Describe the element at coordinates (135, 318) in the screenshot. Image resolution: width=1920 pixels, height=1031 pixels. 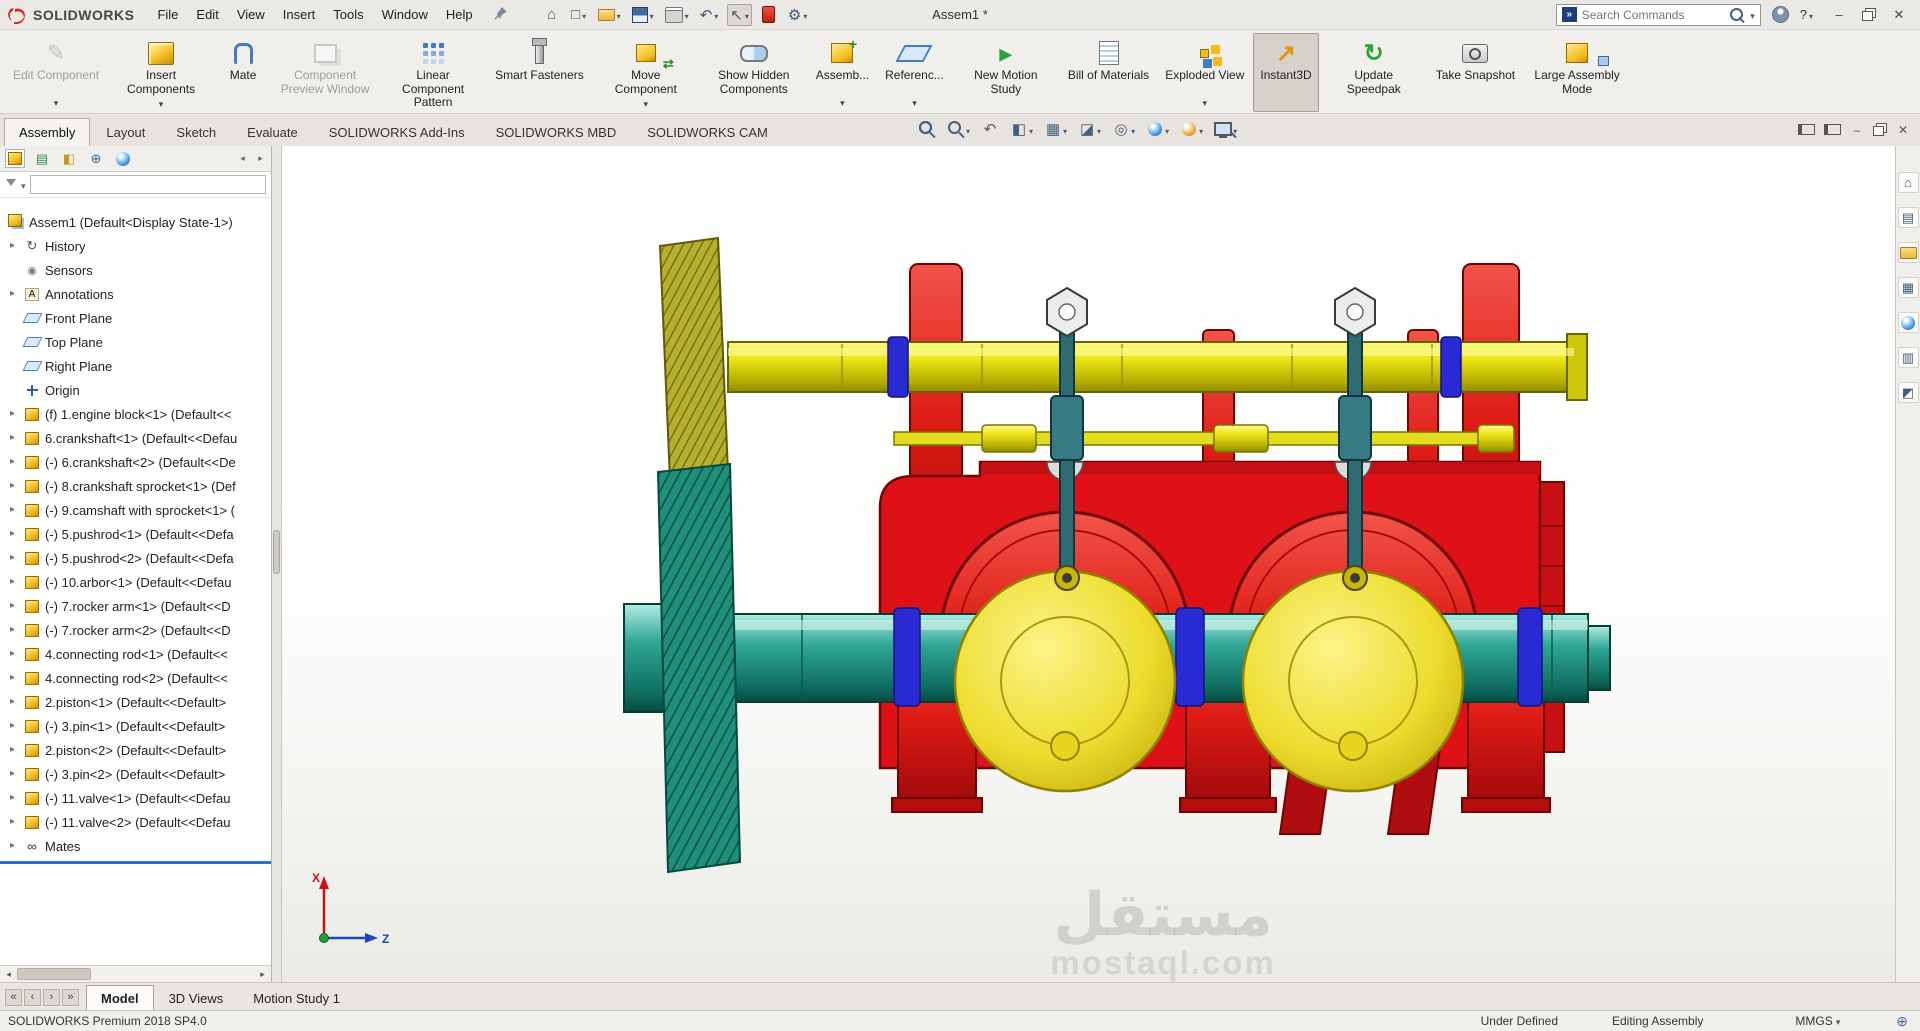
I see `tree-item: Front Plane` at that location.